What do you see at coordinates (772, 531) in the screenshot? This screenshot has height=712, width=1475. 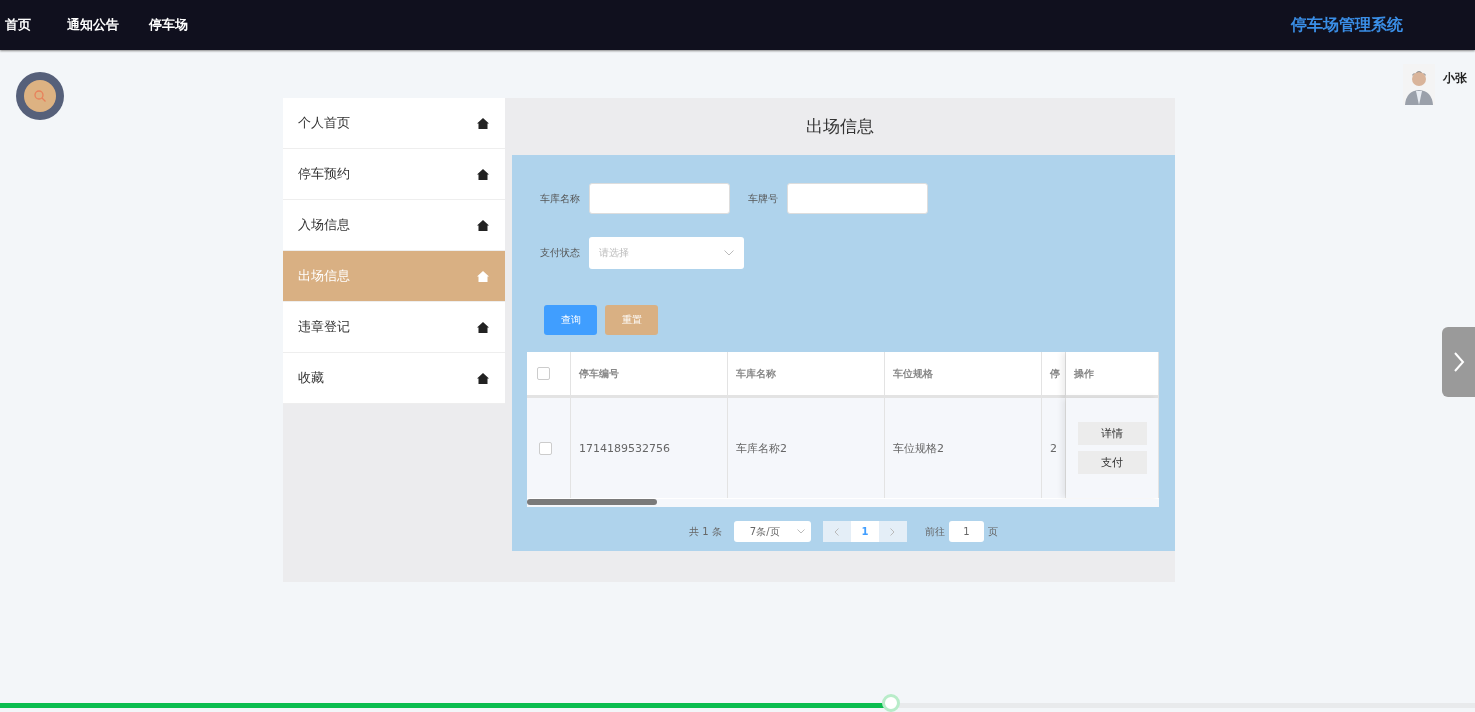 I see `page-size-select: 7条/页` at bounding box center [772, 531].